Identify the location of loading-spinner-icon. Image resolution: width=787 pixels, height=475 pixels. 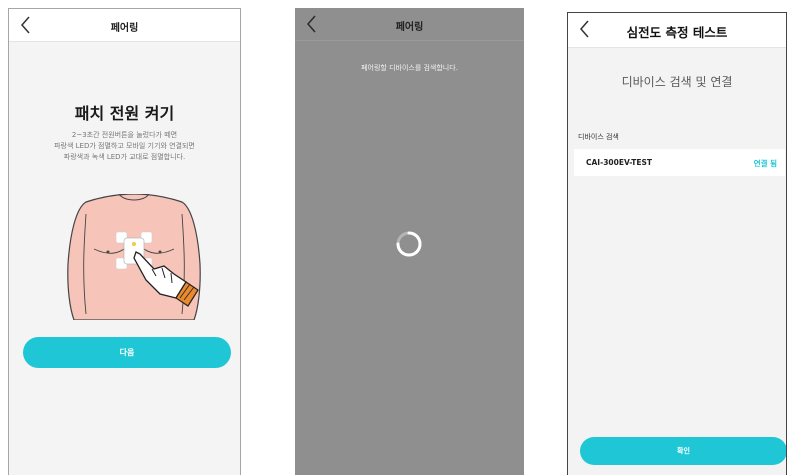
(409, 244).